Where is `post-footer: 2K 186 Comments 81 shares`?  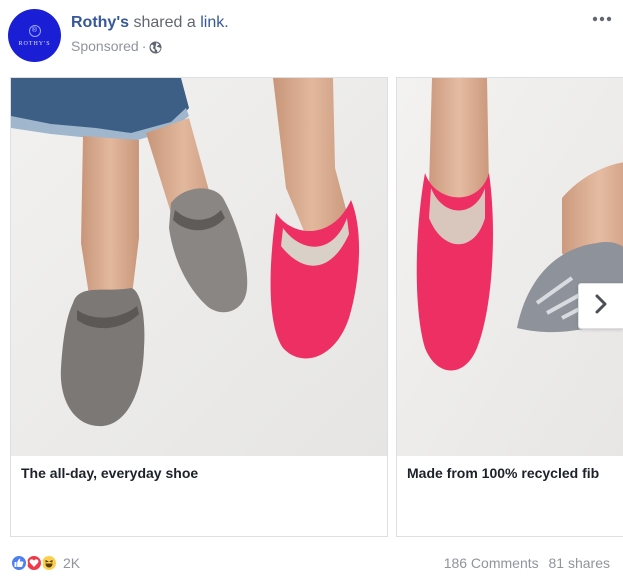
post-footer: 2K 186 Comments 81 shares is located at coordinates (311, 564).